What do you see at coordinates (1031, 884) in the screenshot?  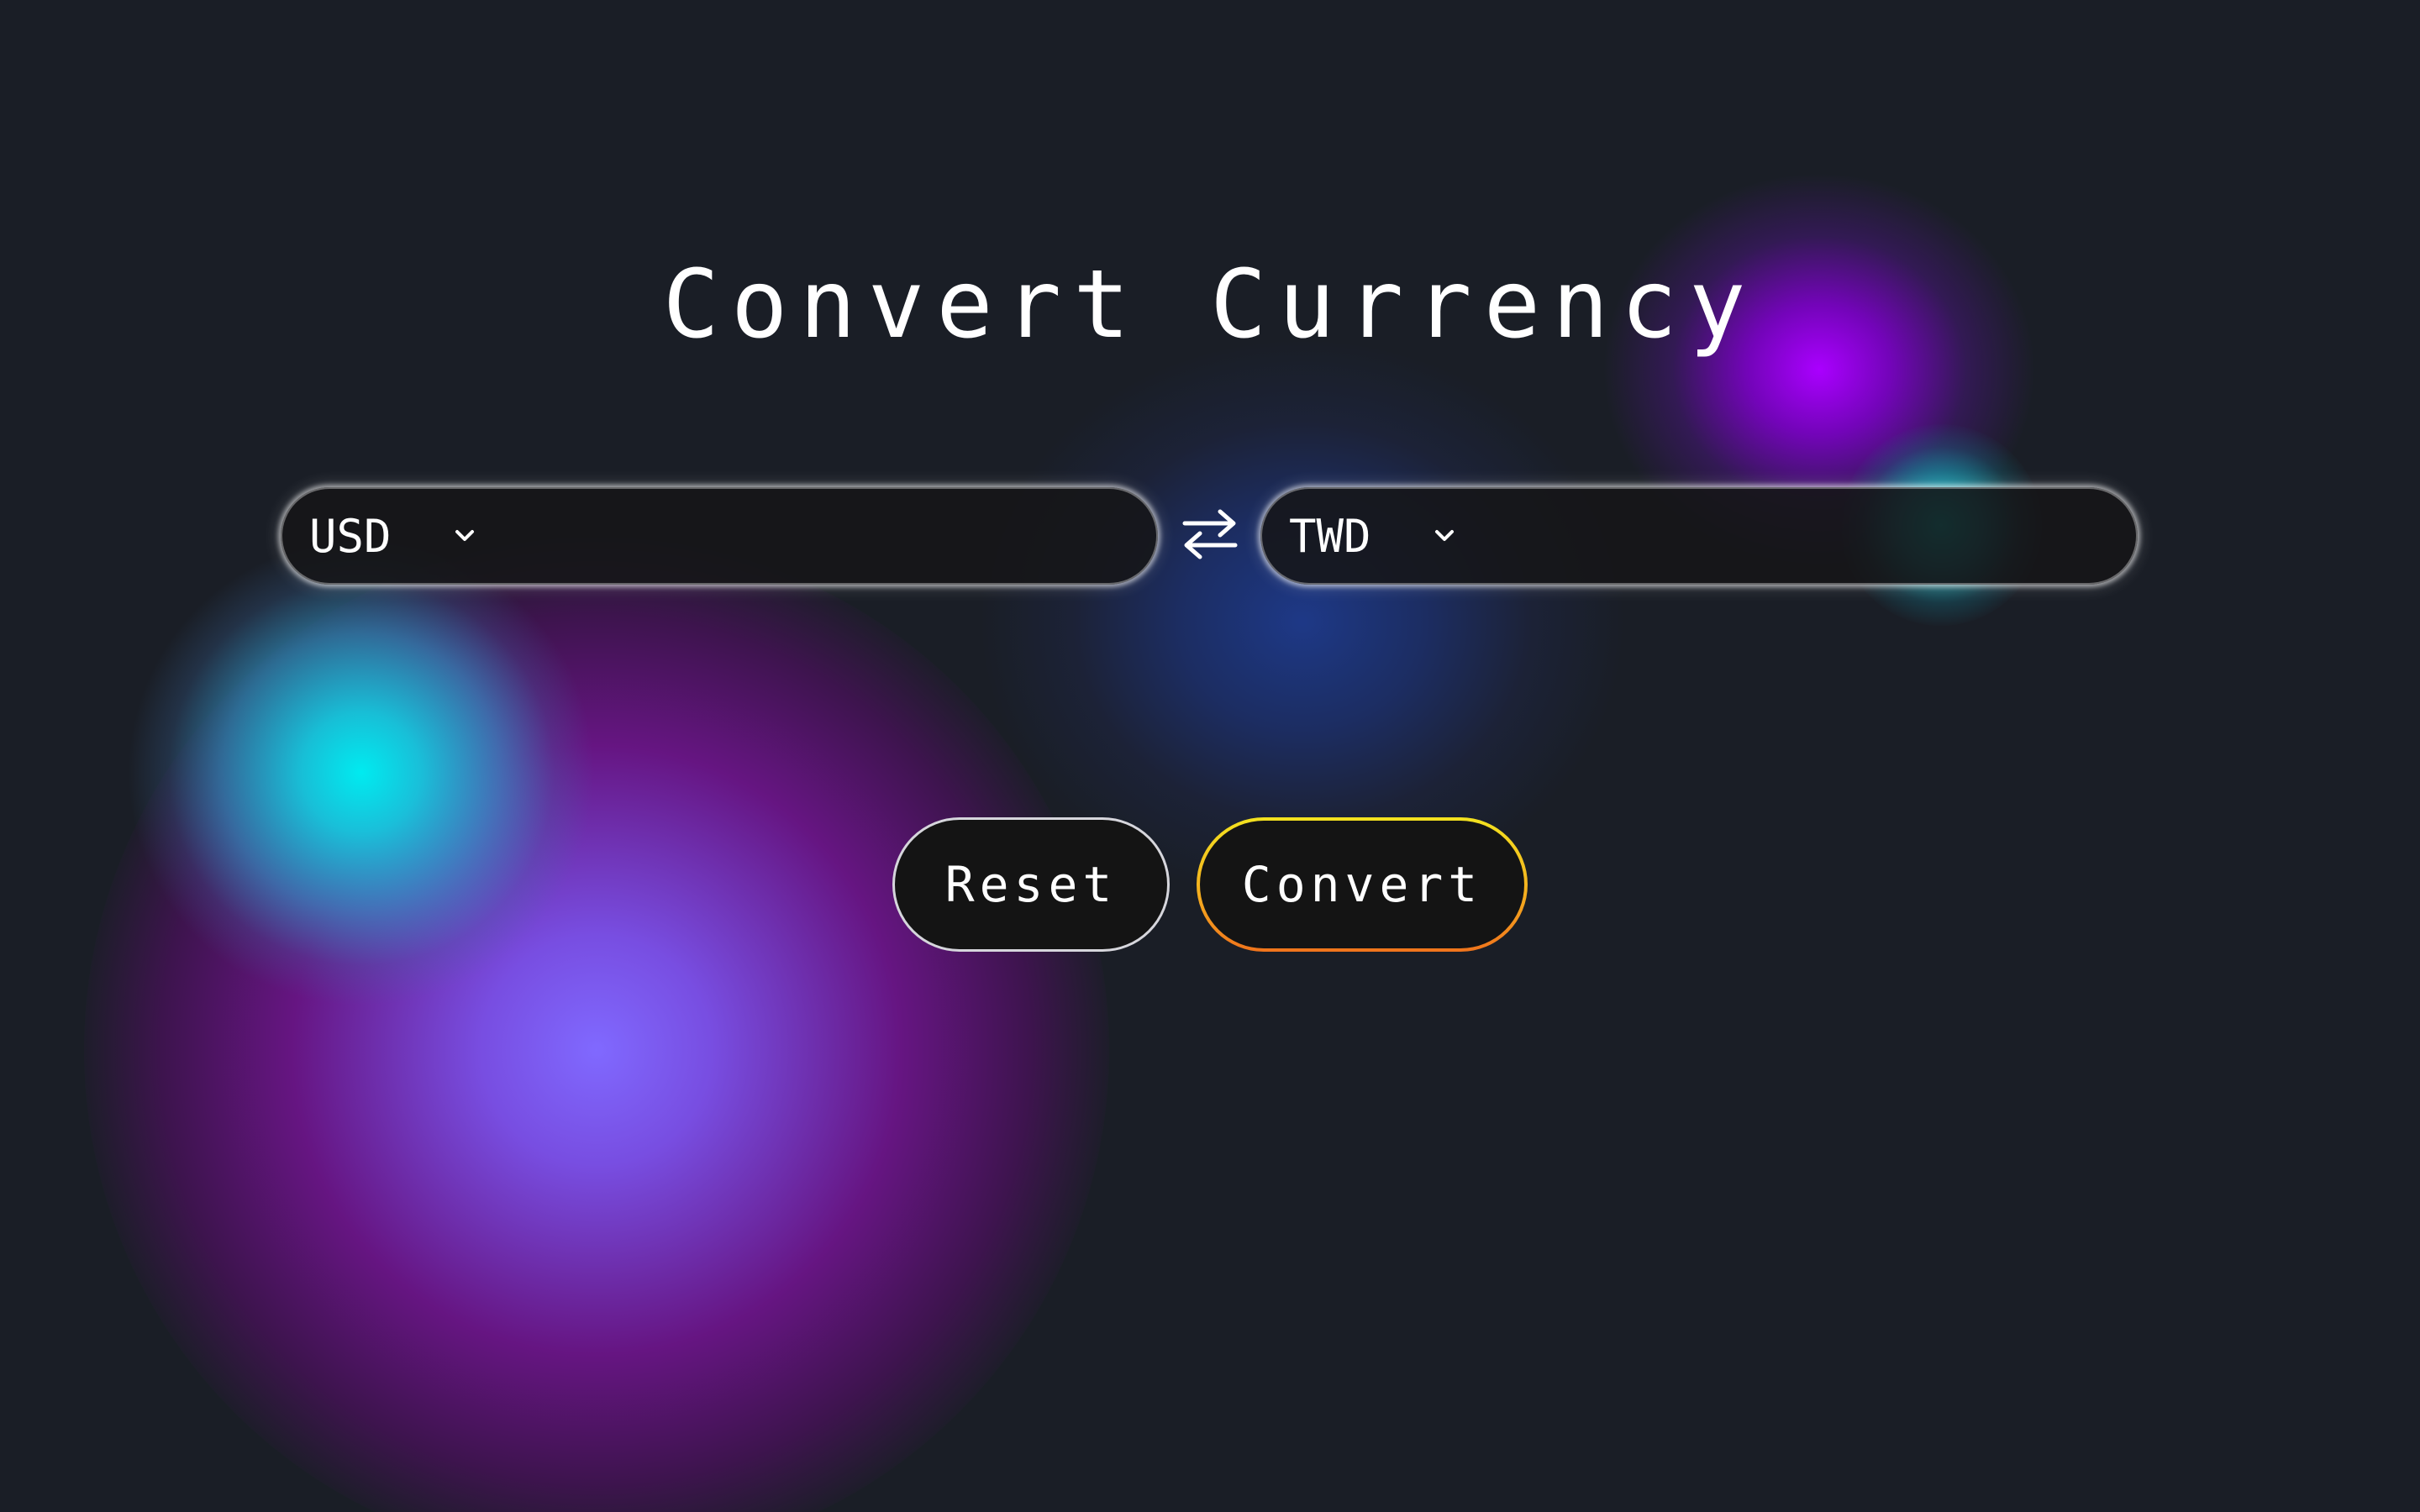 I see `reset-button: Reset` at bounding box center [1031, 884].